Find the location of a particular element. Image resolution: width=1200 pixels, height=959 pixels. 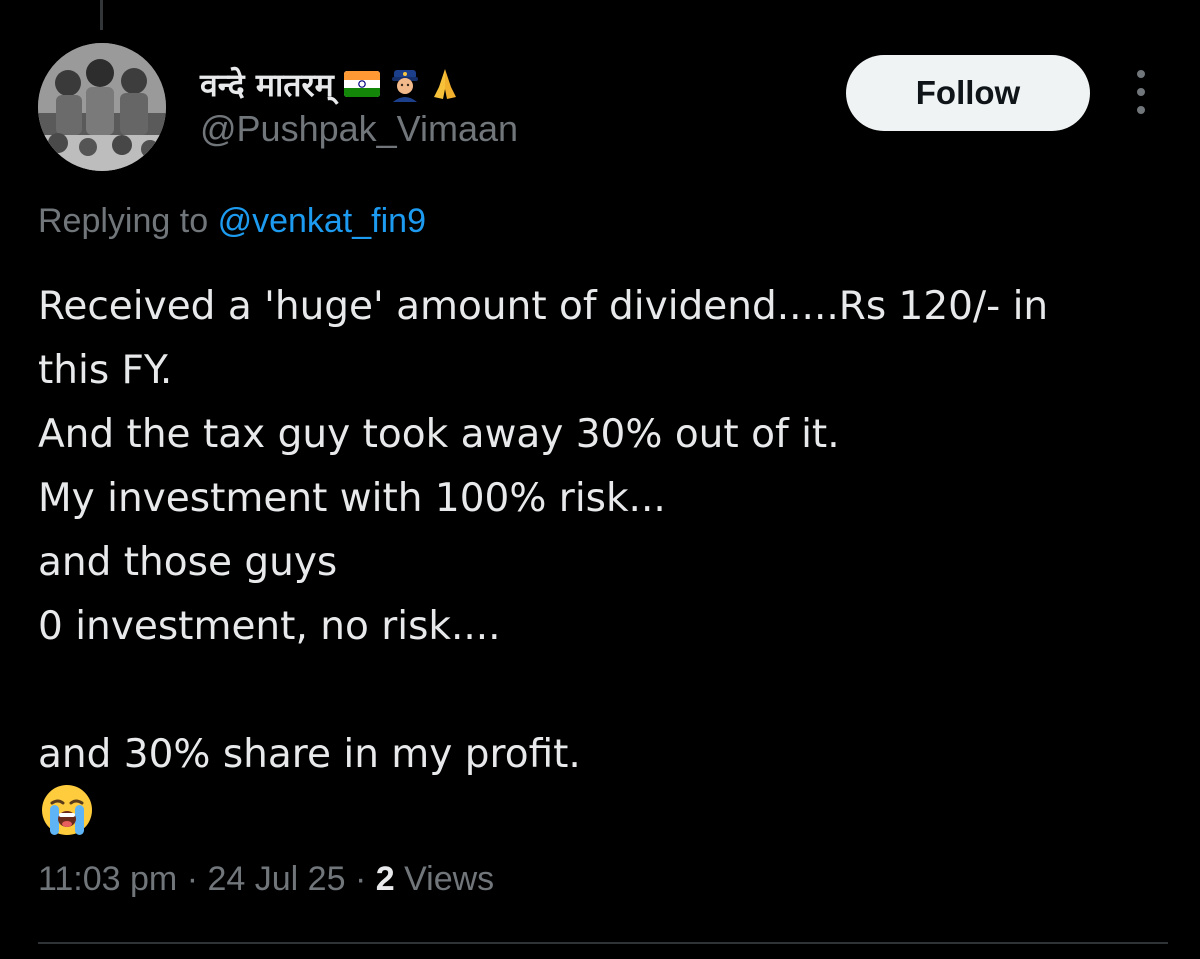

avatar-photo-icon is located at coordinates (102, 107).